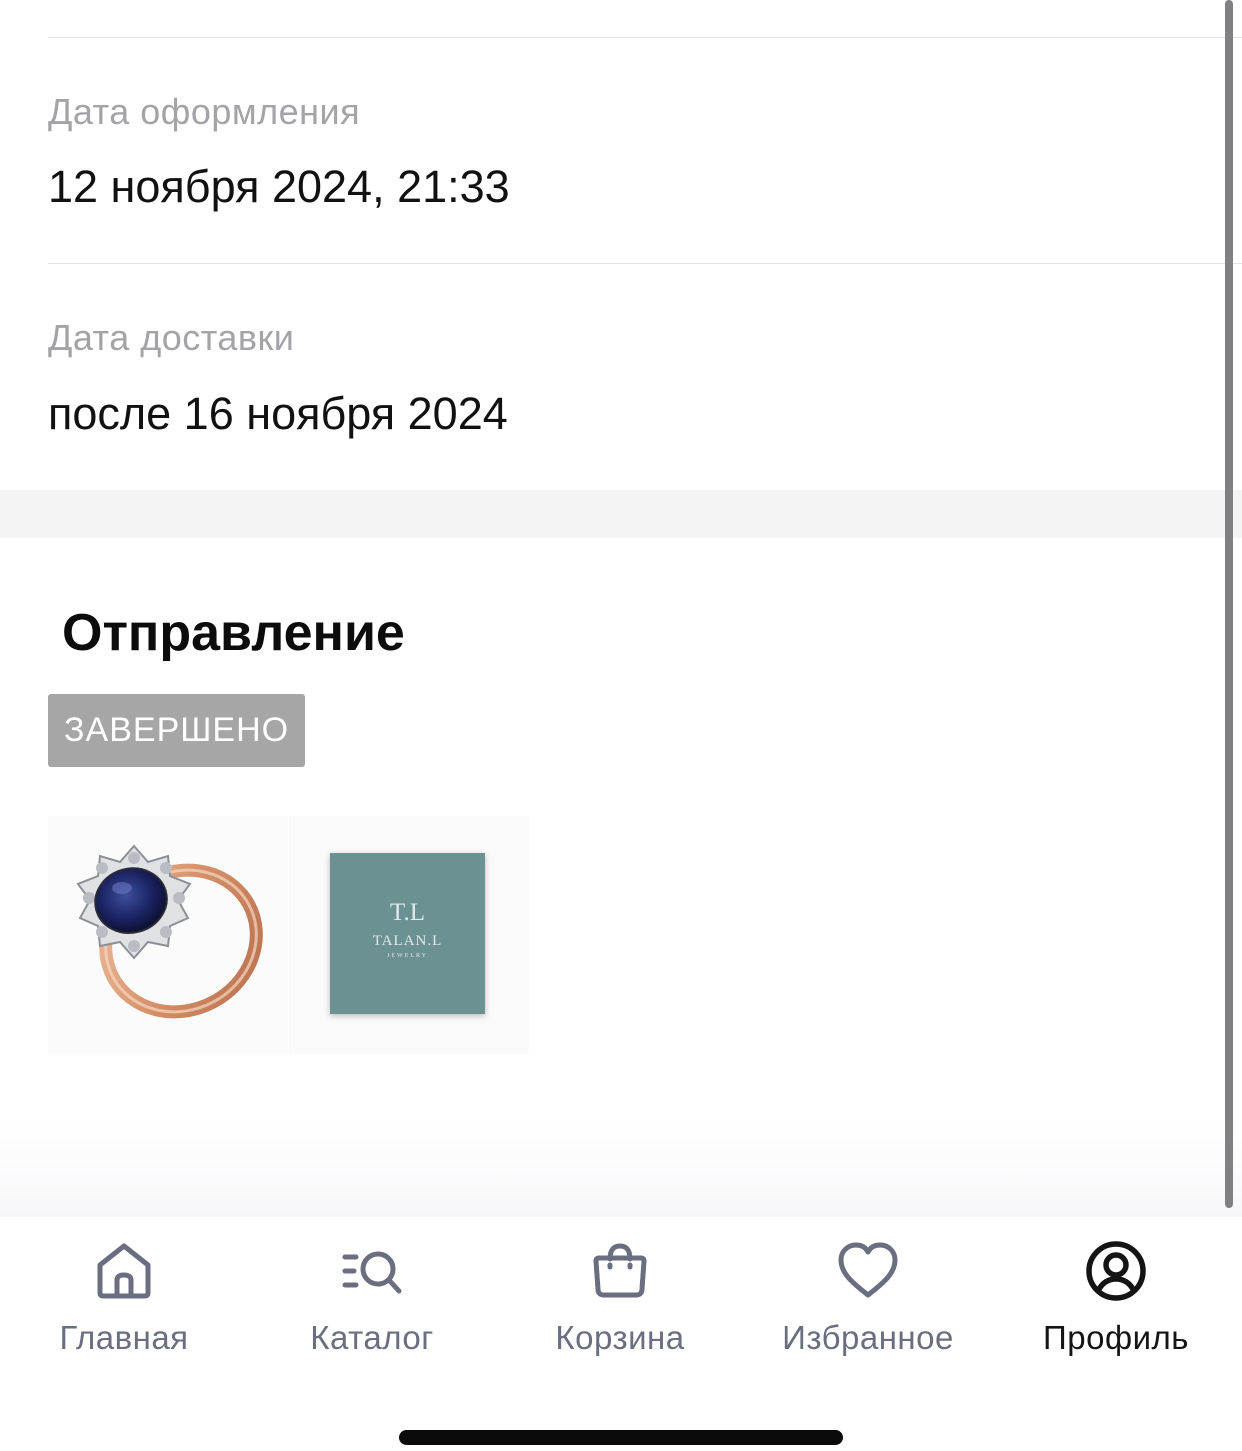 The height and width of the screenshot is (1451, 1242). I want to click on catalog-search-icon, so click(372, 1272).